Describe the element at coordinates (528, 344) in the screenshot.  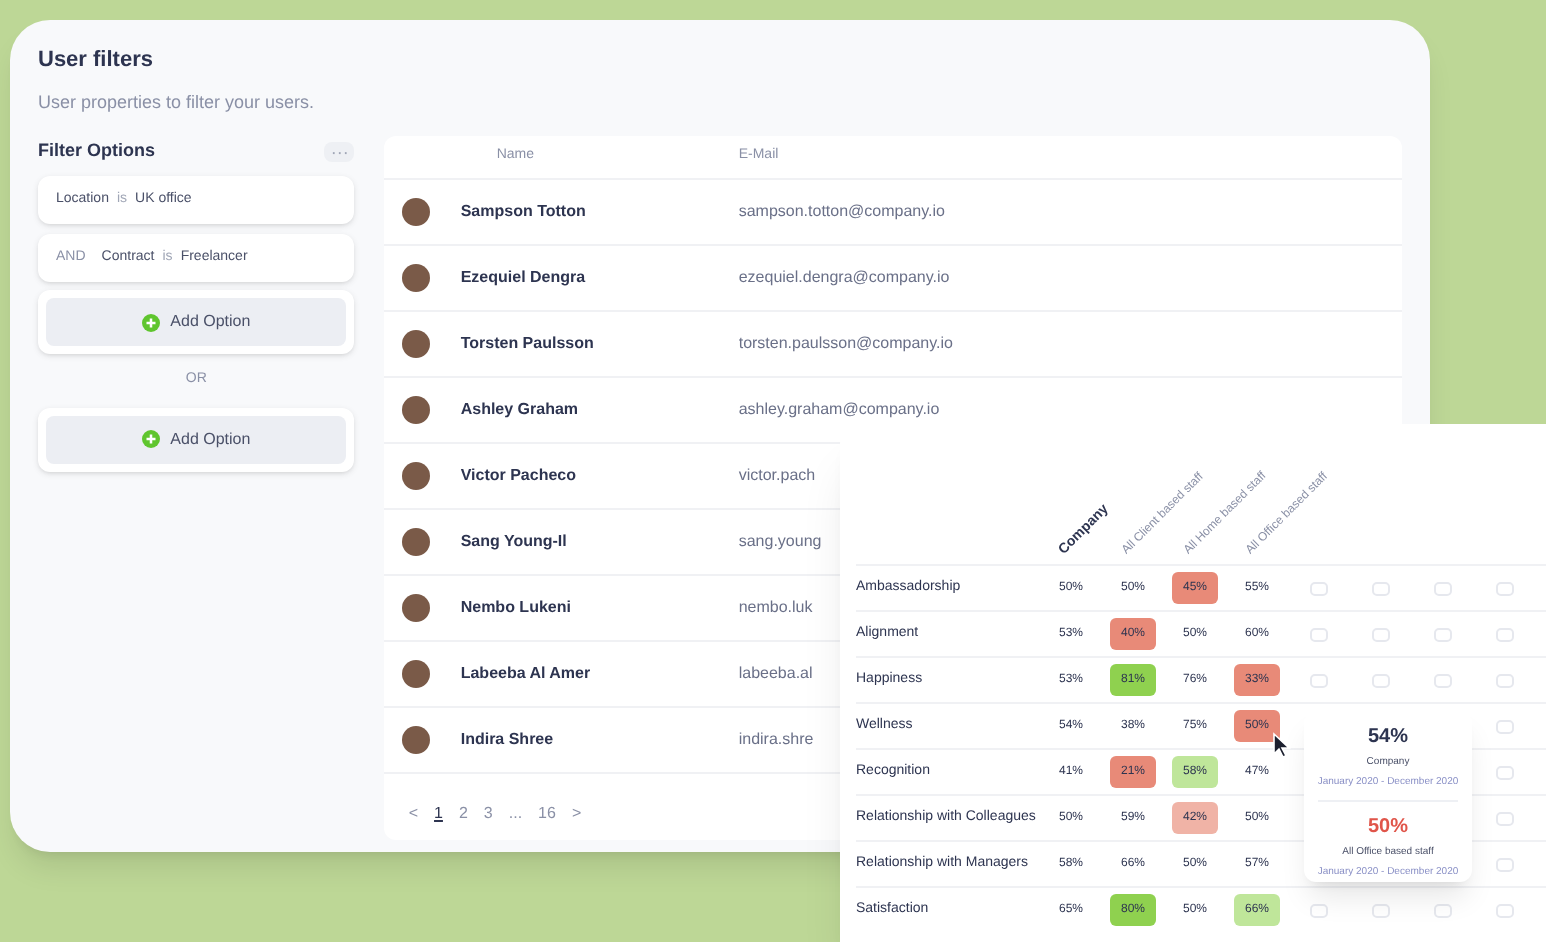
I see `user-name: Torsten Paulsson` at that location.